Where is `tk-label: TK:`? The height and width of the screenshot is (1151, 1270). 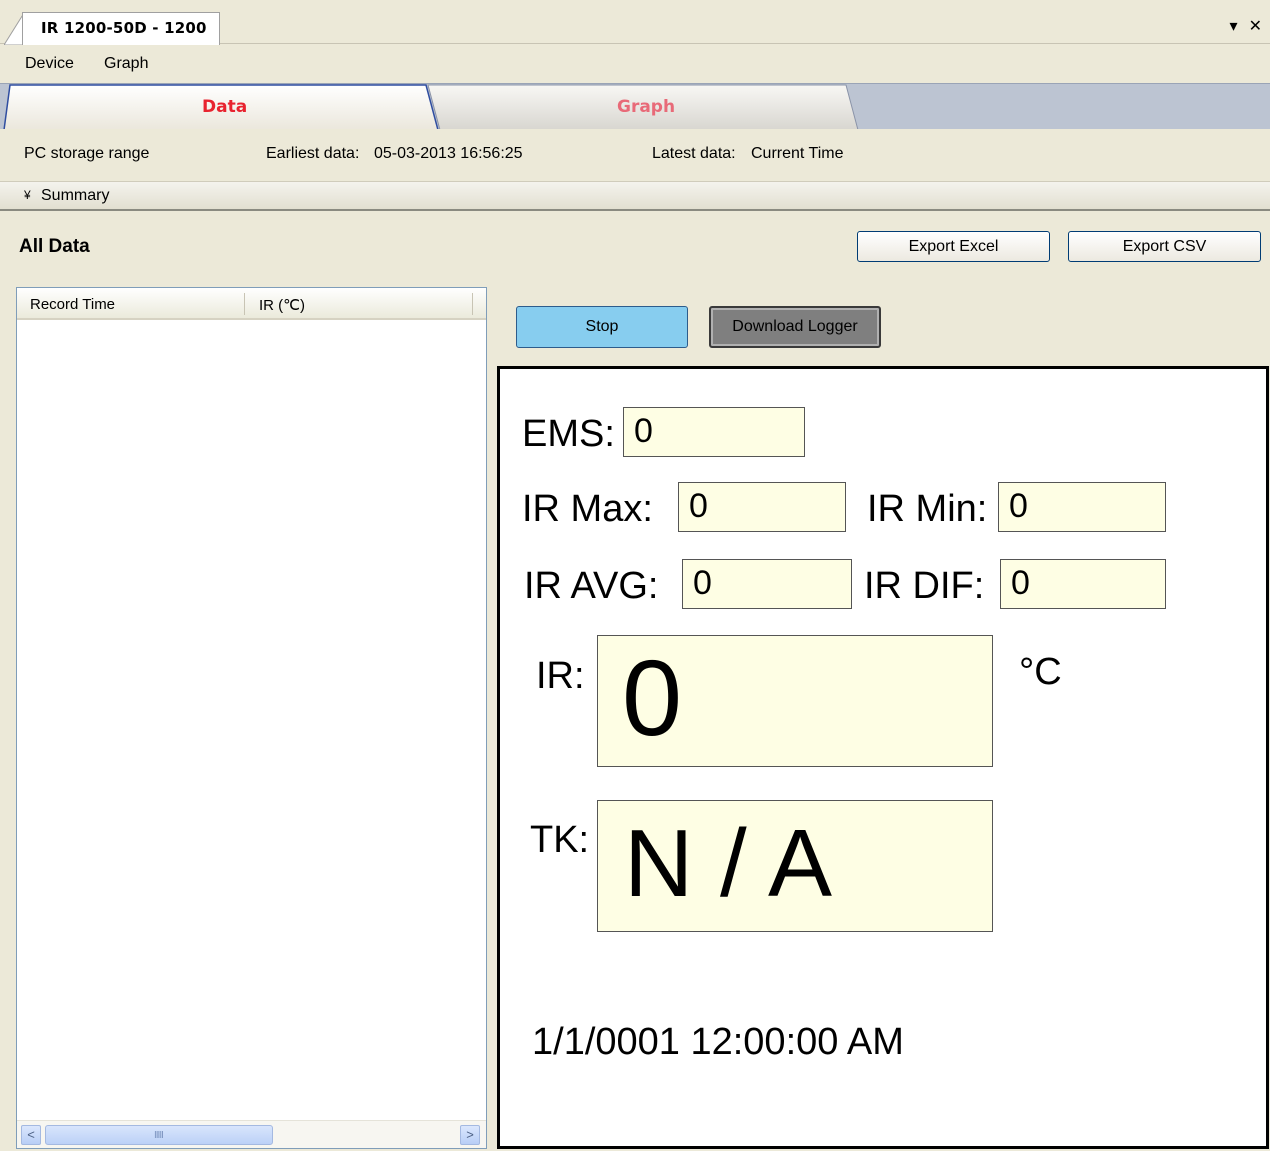
tk-label: TK: is located at coordinates (560, 840).